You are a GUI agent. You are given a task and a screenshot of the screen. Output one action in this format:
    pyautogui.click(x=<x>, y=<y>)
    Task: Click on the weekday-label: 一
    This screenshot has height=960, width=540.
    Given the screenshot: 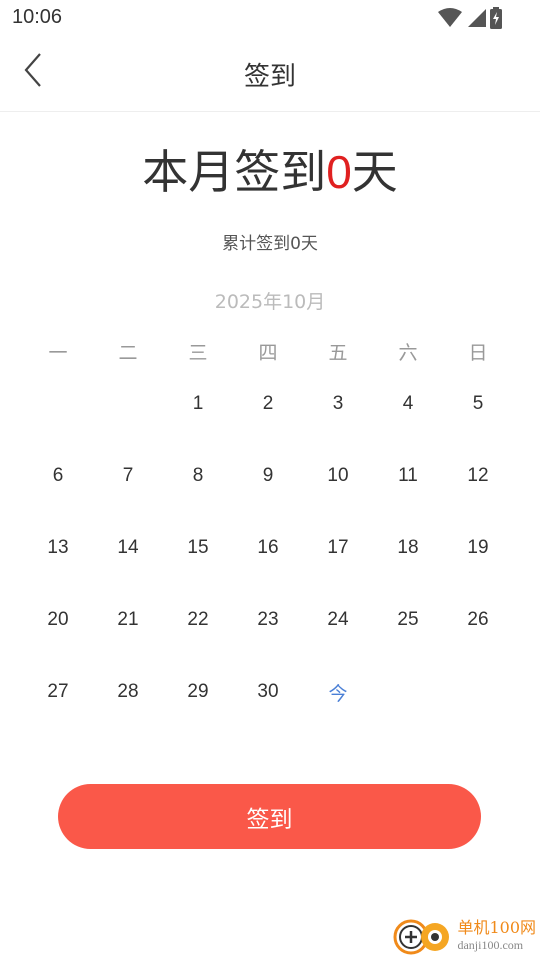 What is the action you would take?
    pyautogui.click(x=58, y=353)
    